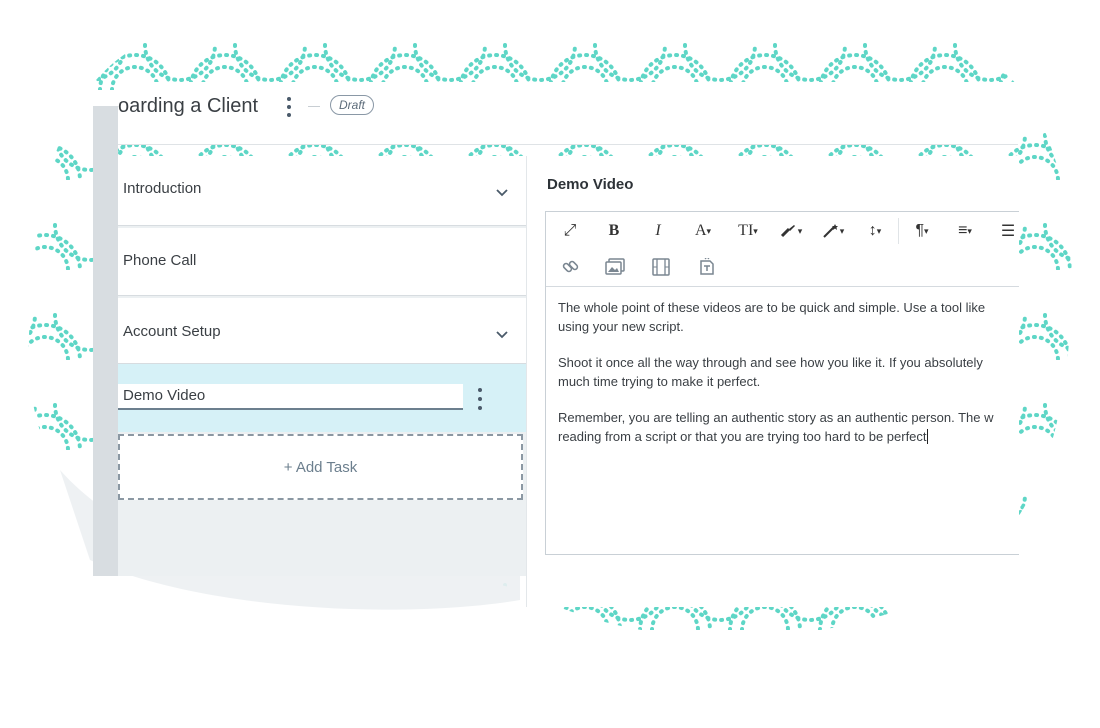  What do you see at coordinates (160, 260) in the screenshot?
I see `task-label: Phone Call` at bounding box center [160, 260].